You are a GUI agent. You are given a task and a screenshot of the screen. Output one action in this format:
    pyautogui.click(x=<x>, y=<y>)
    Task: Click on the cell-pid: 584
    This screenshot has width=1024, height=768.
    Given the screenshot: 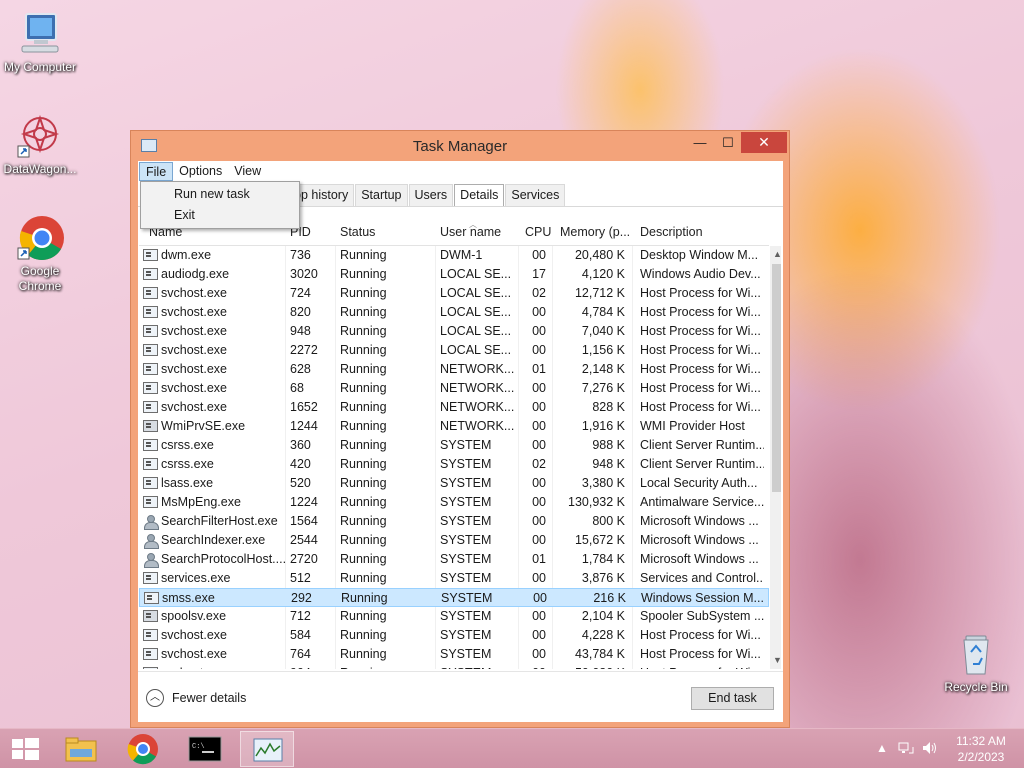 What is the action you would take?
    pyautogui.click(x=300, y=635)
    